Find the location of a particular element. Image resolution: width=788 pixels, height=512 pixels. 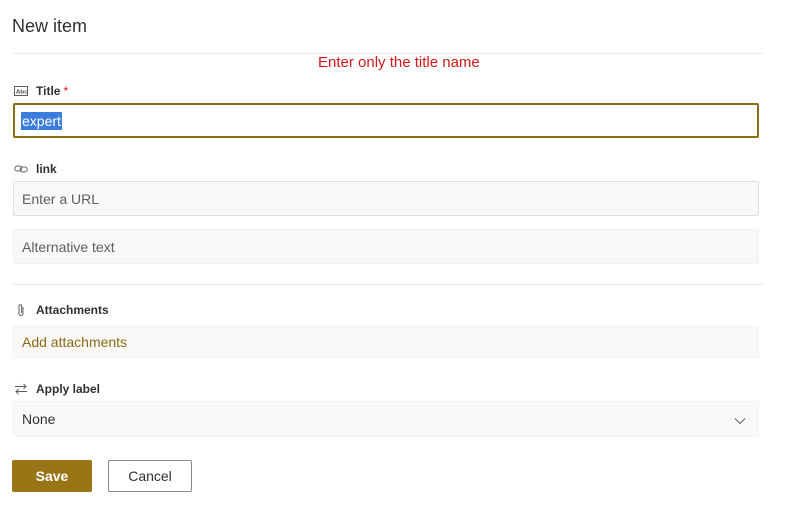

link-field-label: link is located at coordinates (35, 169).